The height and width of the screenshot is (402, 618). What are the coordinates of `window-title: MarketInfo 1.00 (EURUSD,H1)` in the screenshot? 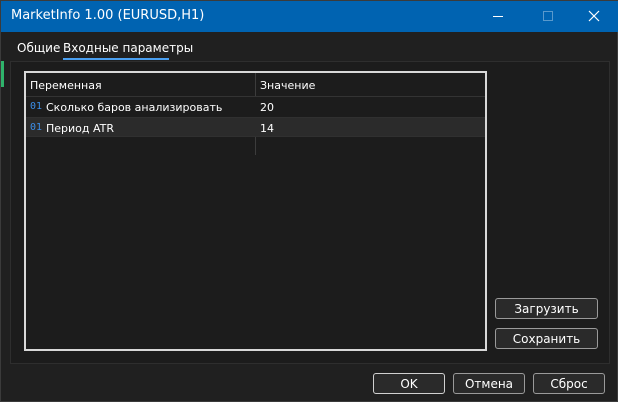 It's located at (108, 15).